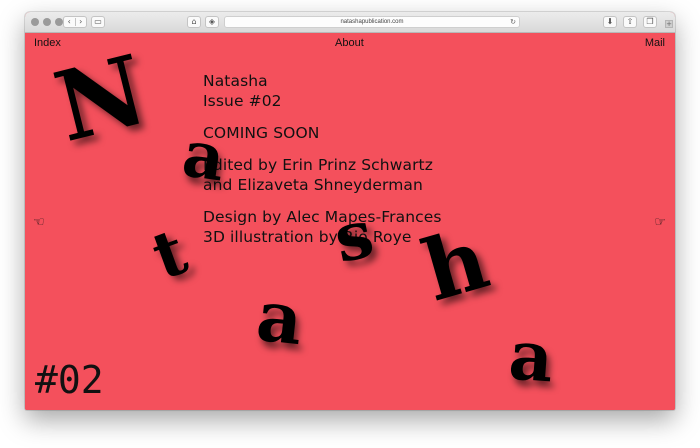 The height and width of the screenshot is (448, 700). Describe the element at coordinates (98, 22) in the screenshot. I see `sidebar-icon: ▭` at that location.